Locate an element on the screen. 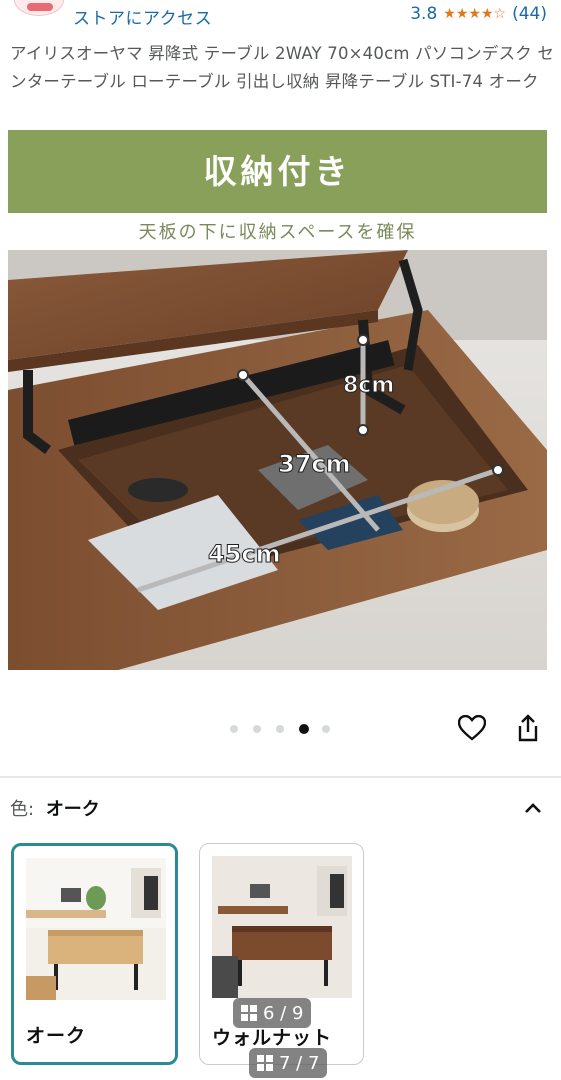 Image resolution: width=561 pixels, height=1080 pixels. color-option-oak: オーク is located at coordinates (94, 954).